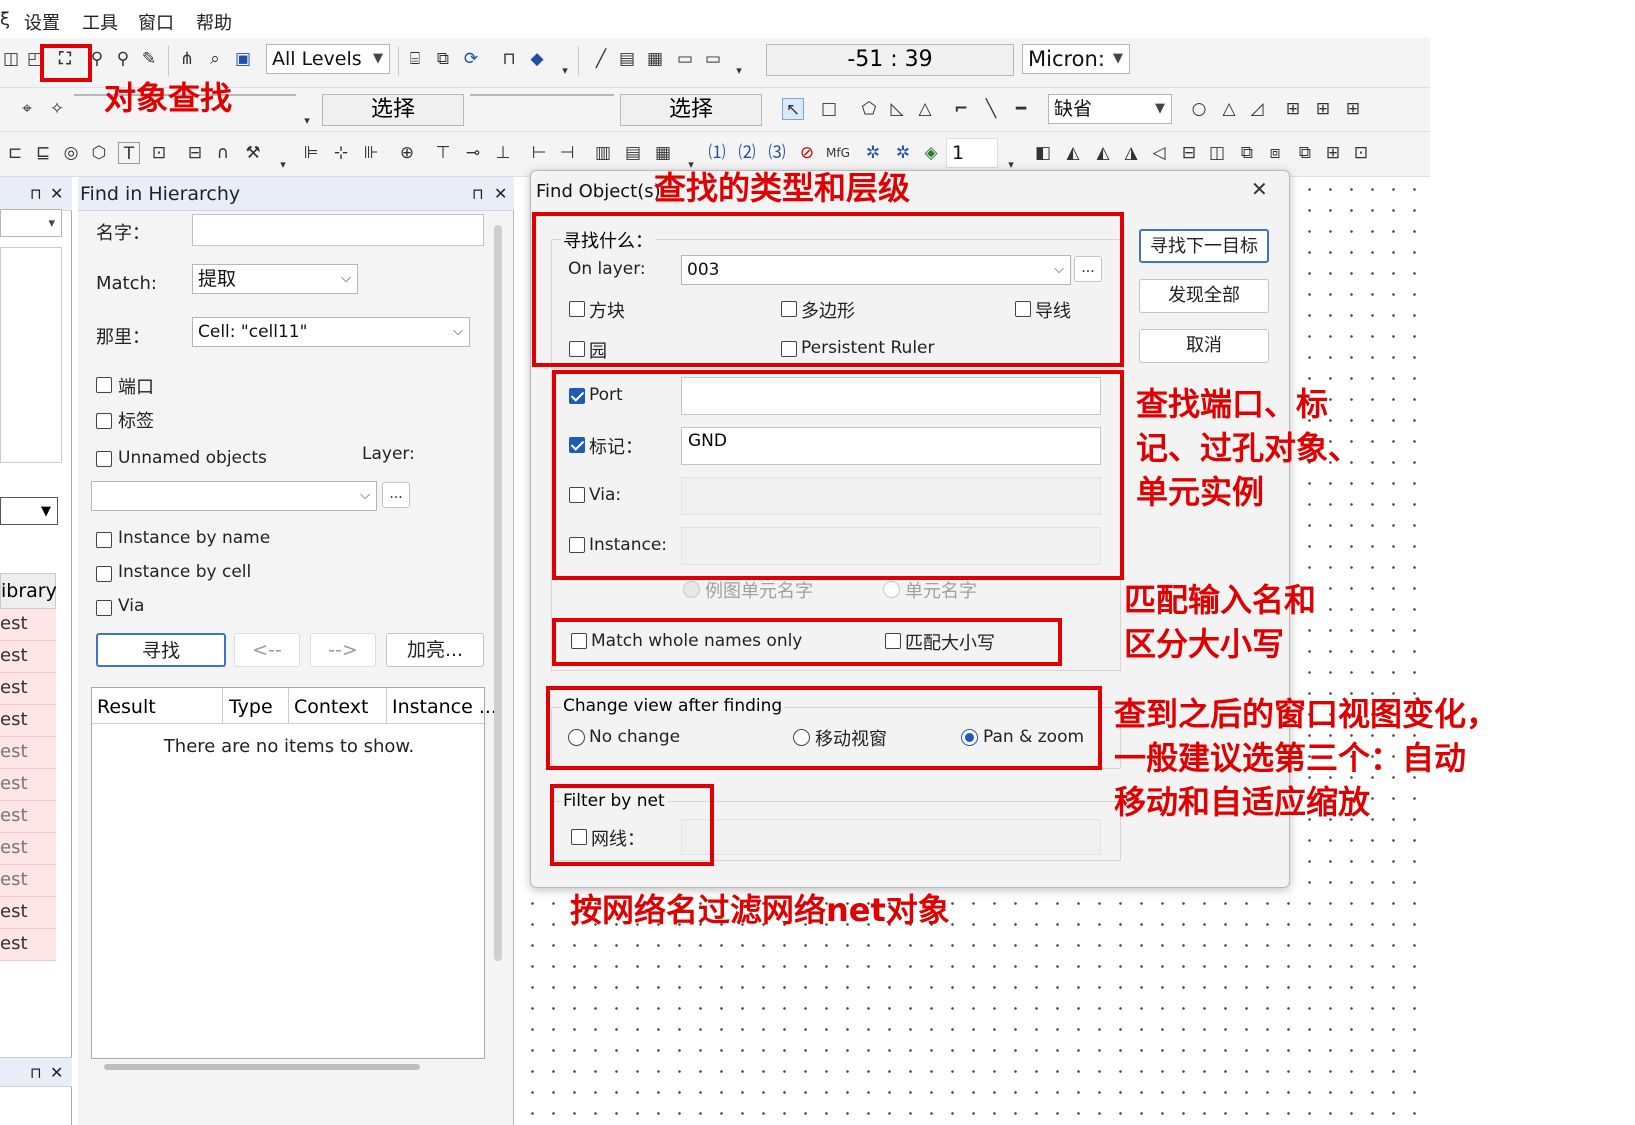 This screenshot has height=1125, width=1635. Describe the element at coordinates (471, 59) in the screenshot. I see `refresh-icon: ⟳` at that location.